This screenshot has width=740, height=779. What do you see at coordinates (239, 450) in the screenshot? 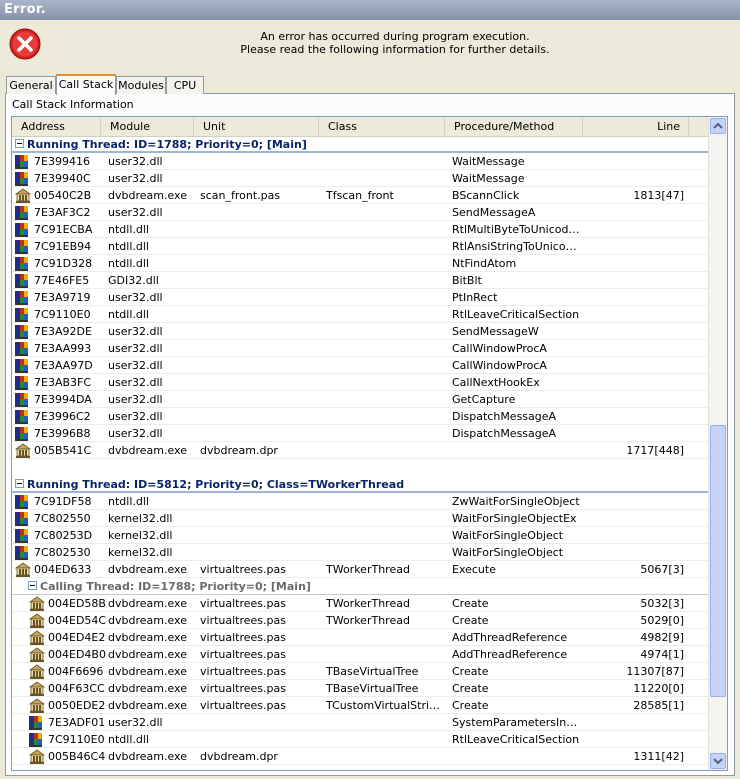
I see `cell-unit: dvbdream.dpr` at bounding box center [239, 450].